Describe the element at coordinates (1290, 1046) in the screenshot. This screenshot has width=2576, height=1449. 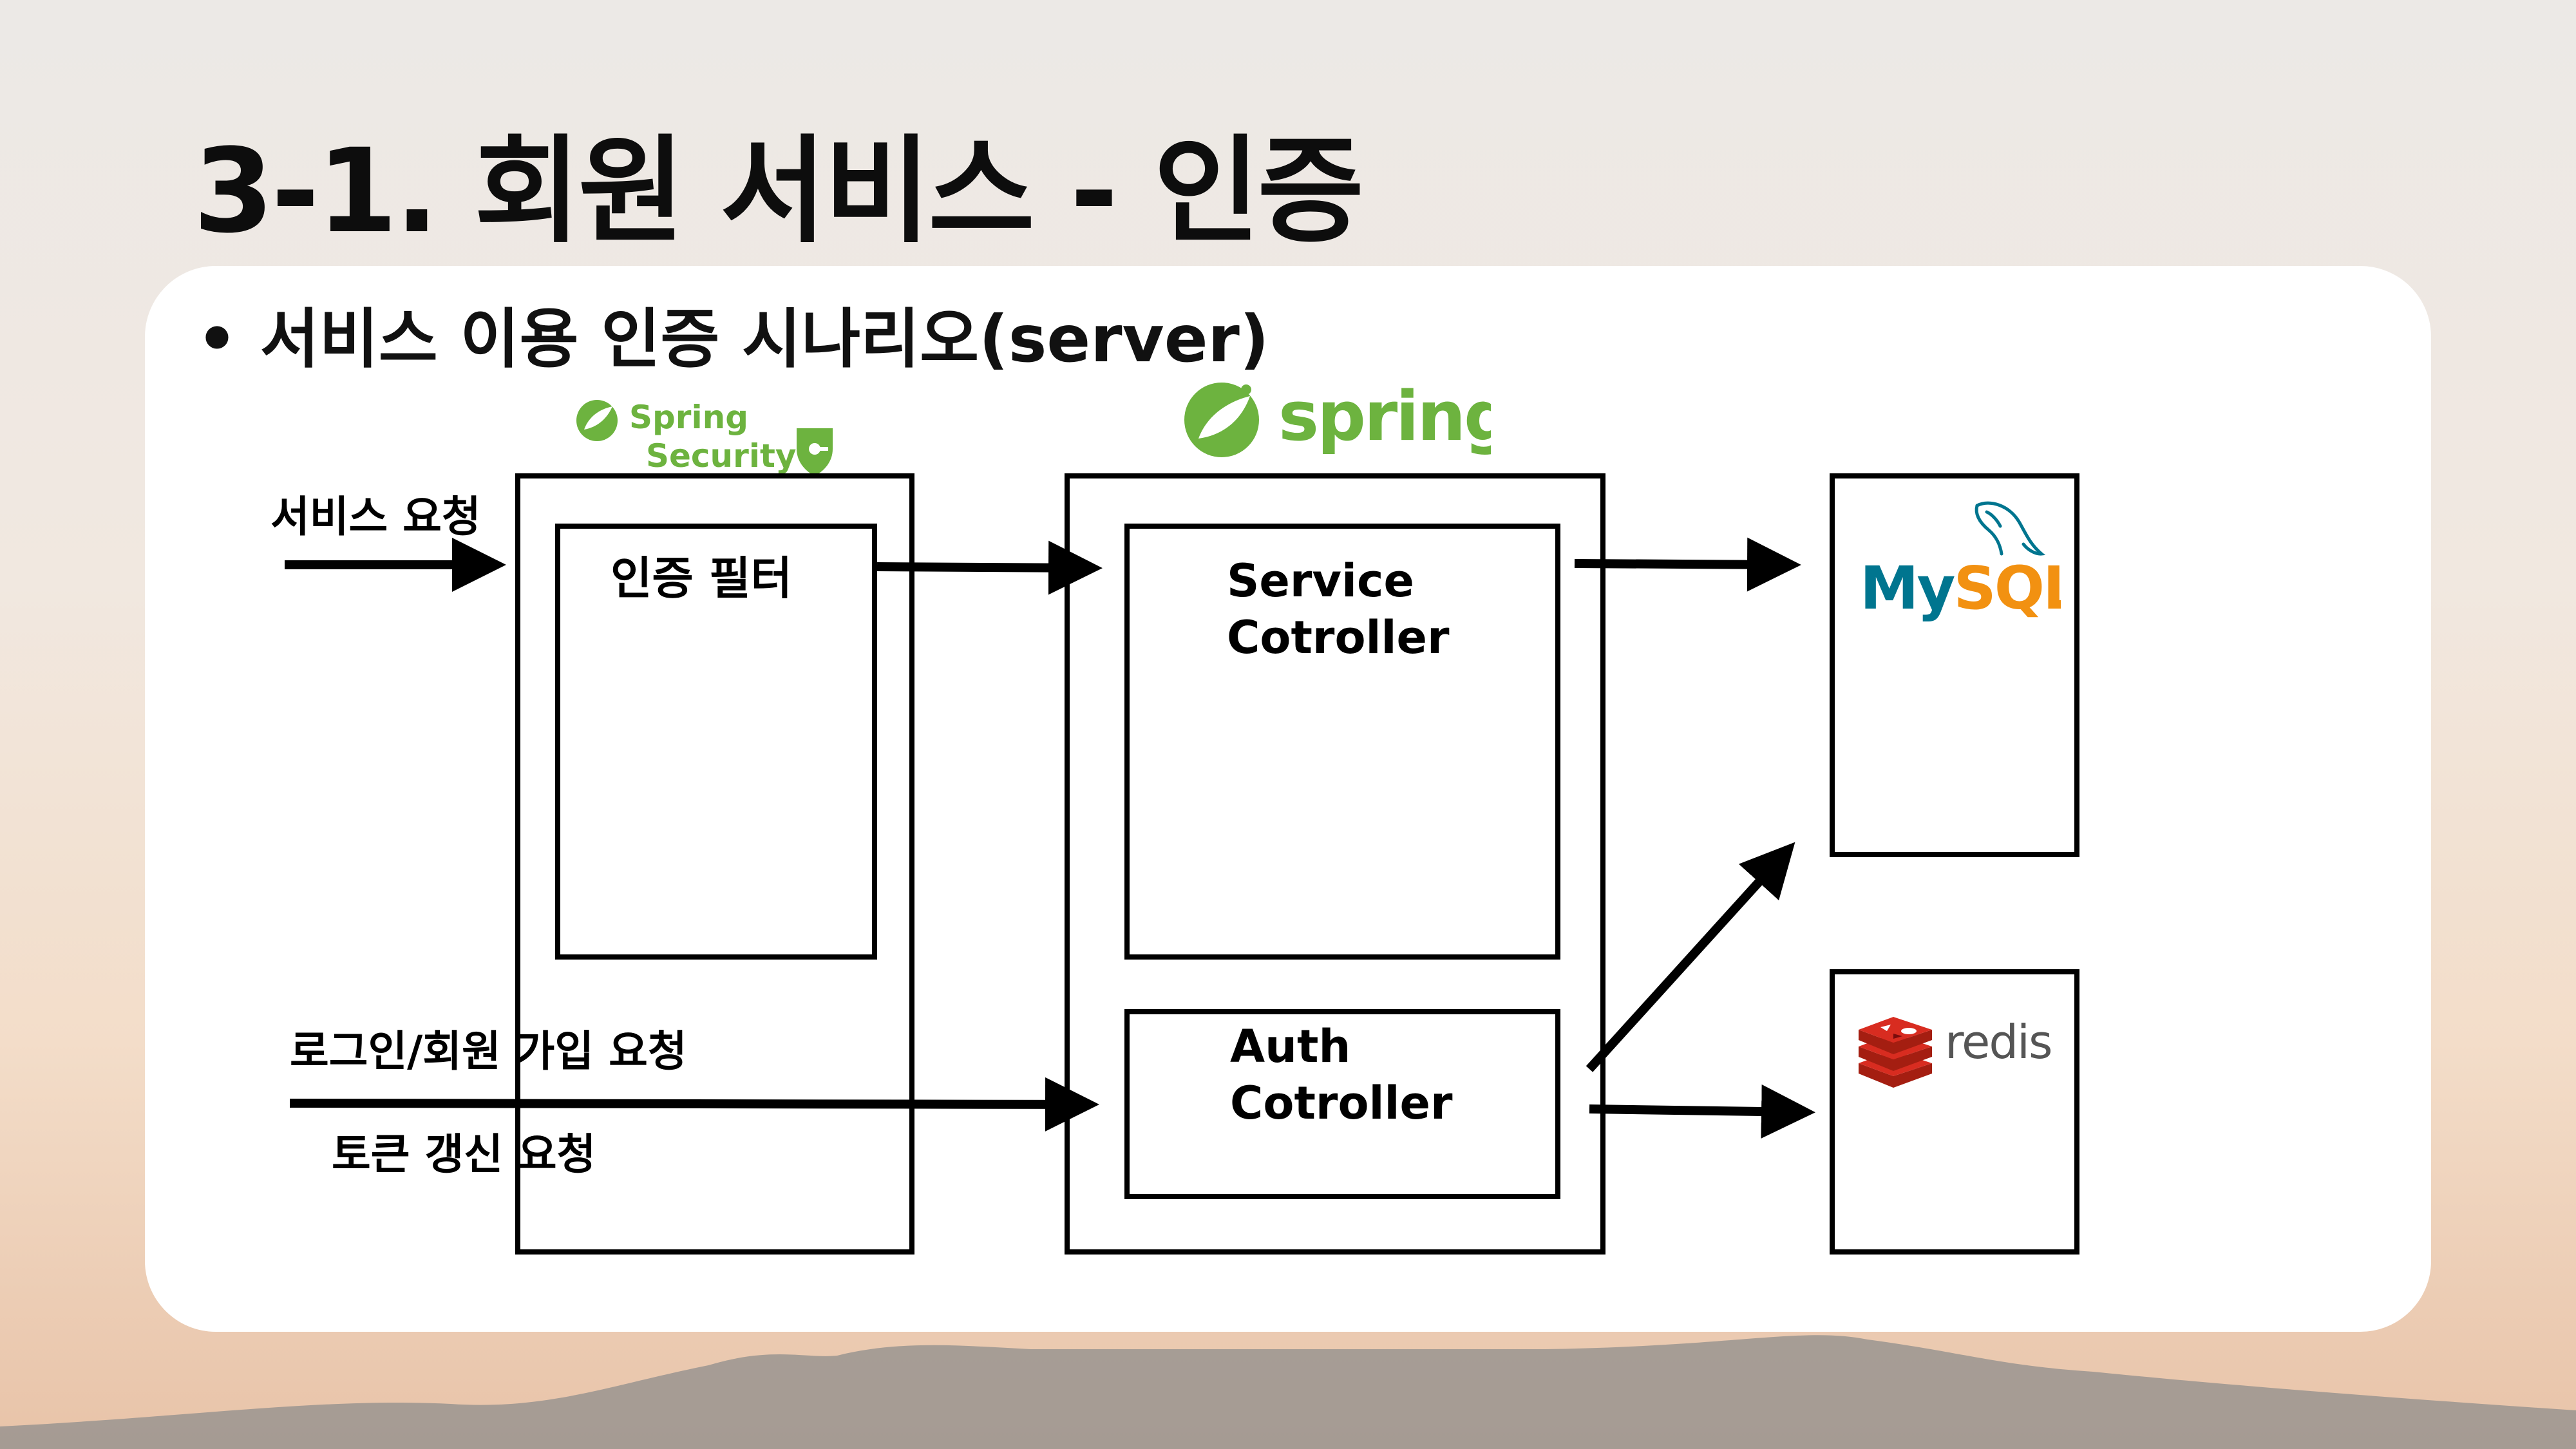
I see `auth-controller-label-1: Auth` at that location.